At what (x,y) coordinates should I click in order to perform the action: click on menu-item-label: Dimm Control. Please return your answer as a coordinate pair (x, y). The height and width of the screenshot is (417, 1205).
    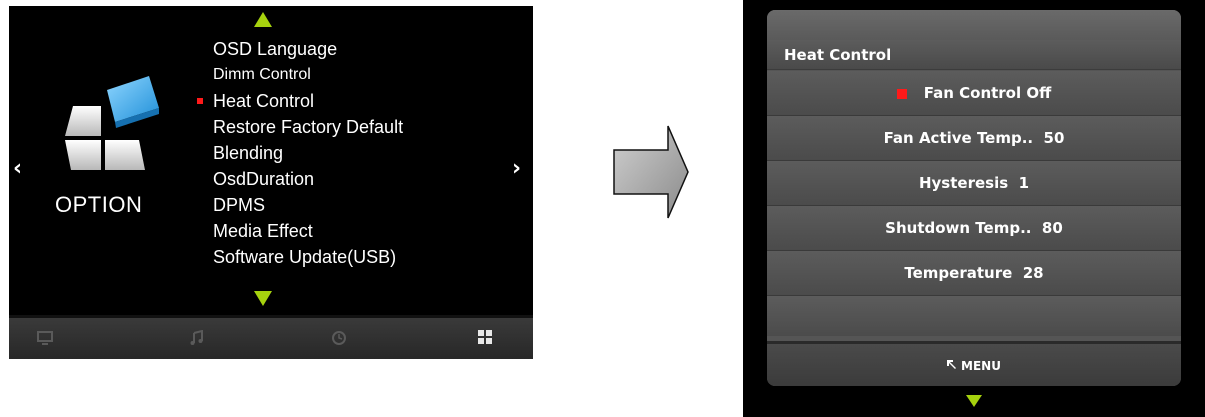
    Looking at the image, I should click on (262, 74).